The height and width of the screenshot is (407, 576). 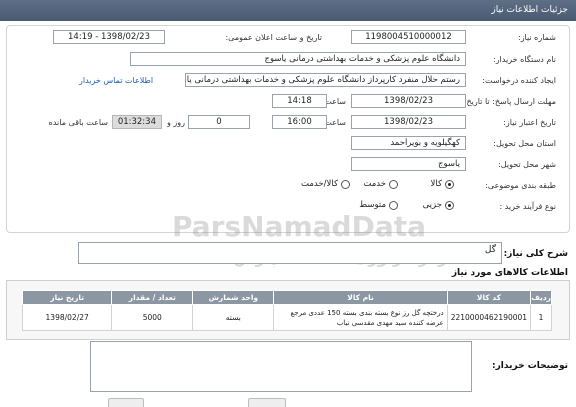 What do you see at coordinates (219, 122) in the screenshot?
I see `days-field: 0` at bounding box center [219, 122].